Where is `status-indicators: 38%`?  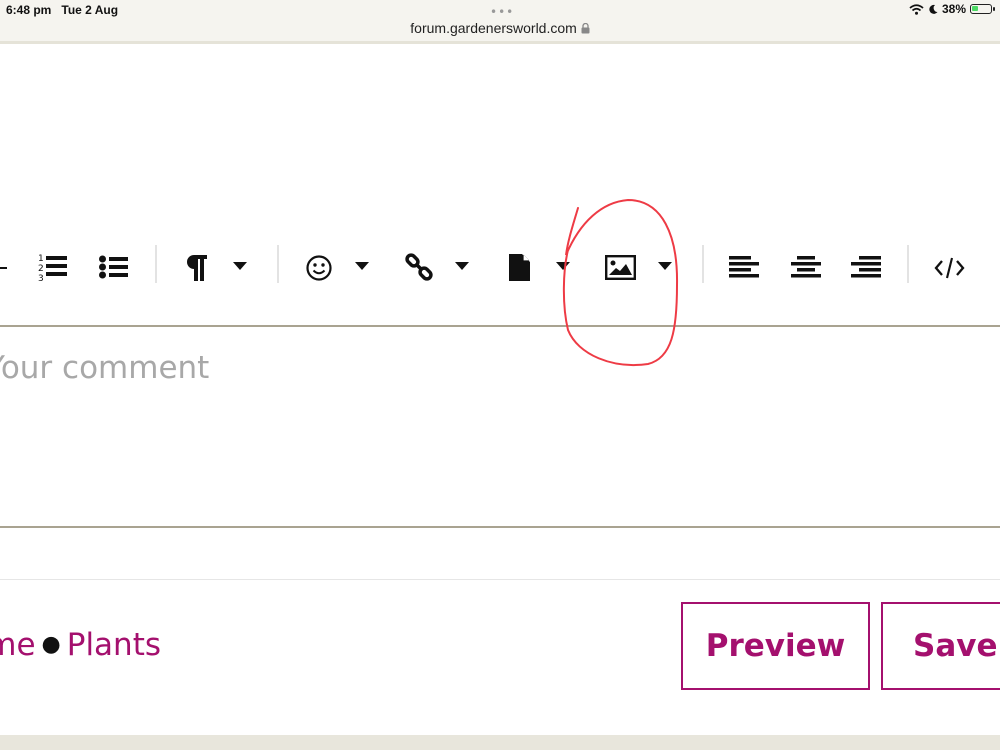
status-indicators: 38% is located at coordinates (952, 9).